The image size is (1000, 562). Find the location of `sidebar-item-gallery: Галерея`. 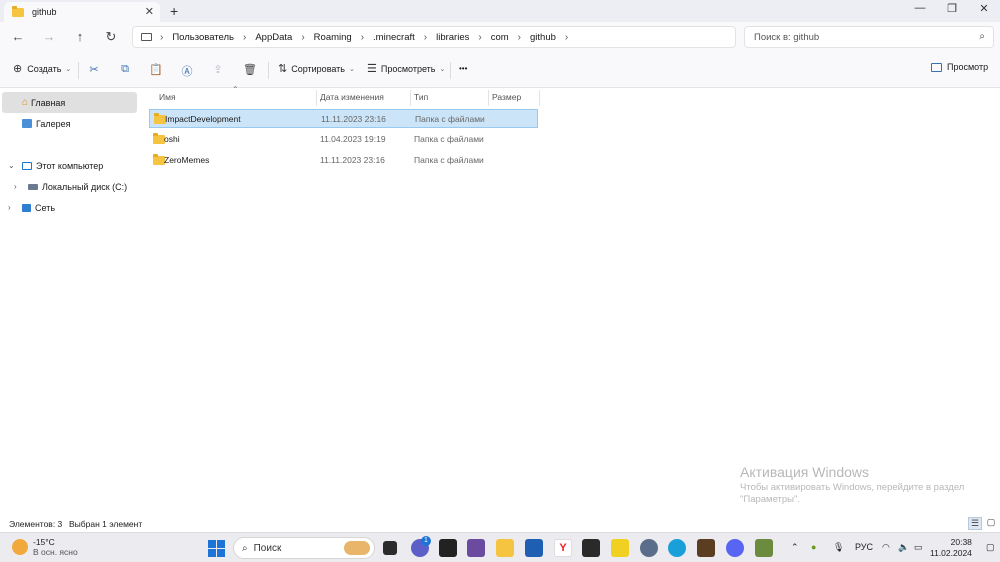

sidebar-item-gallery: Галерея is located at coordinates (69, 123).